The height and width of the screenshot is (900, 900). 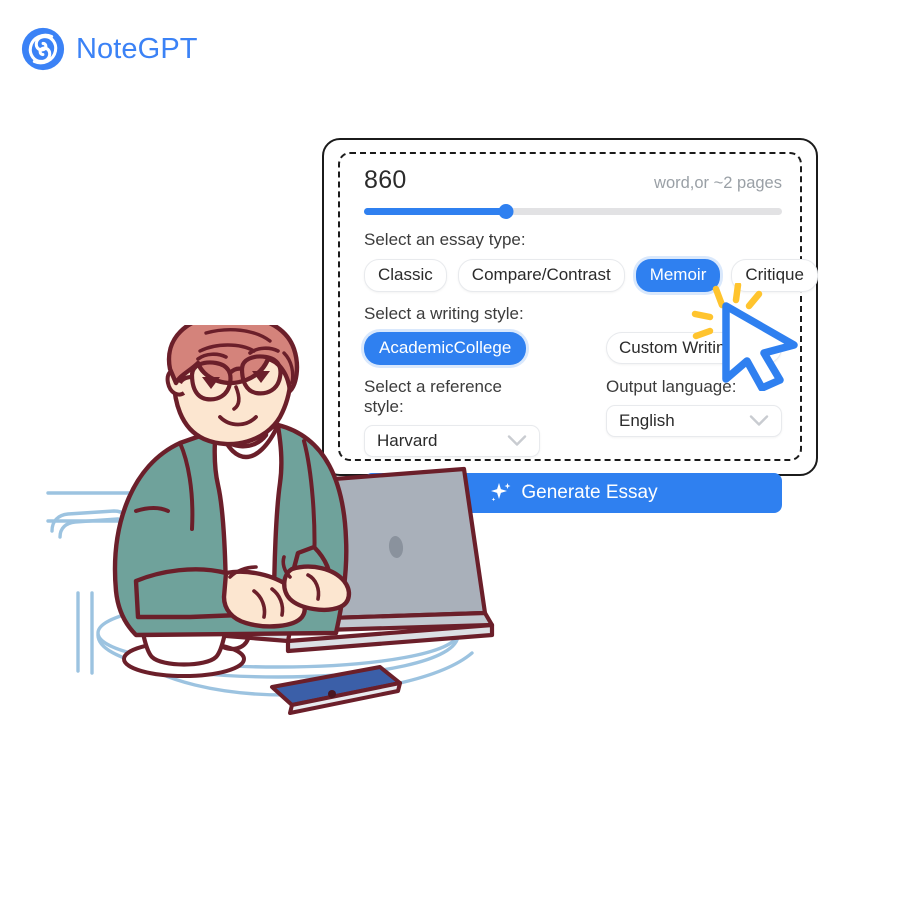 What do you see at coordinates (43, 49) in the screenshot?
I see `spiral-logo-icon` at bounding box center [43, 49].